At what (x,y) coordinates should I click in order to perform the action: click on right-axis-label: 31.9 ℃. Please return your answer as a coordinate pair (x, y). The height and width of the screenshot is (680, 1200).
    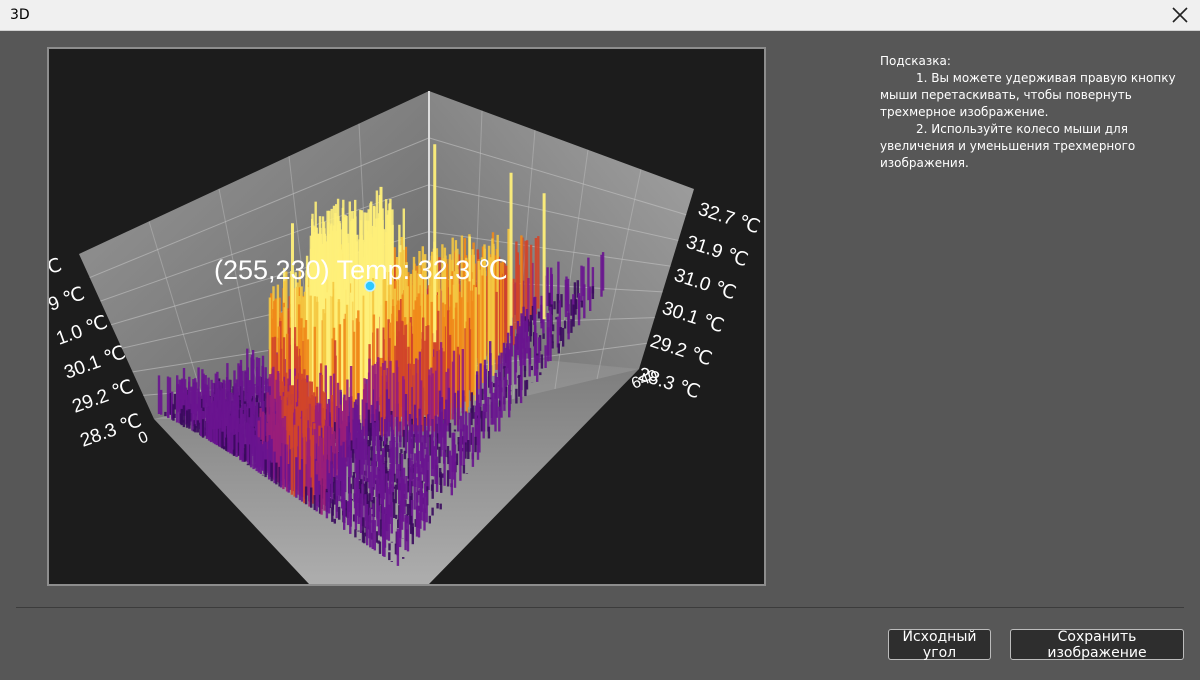
    Looking at the image, I should click on (716, 252).